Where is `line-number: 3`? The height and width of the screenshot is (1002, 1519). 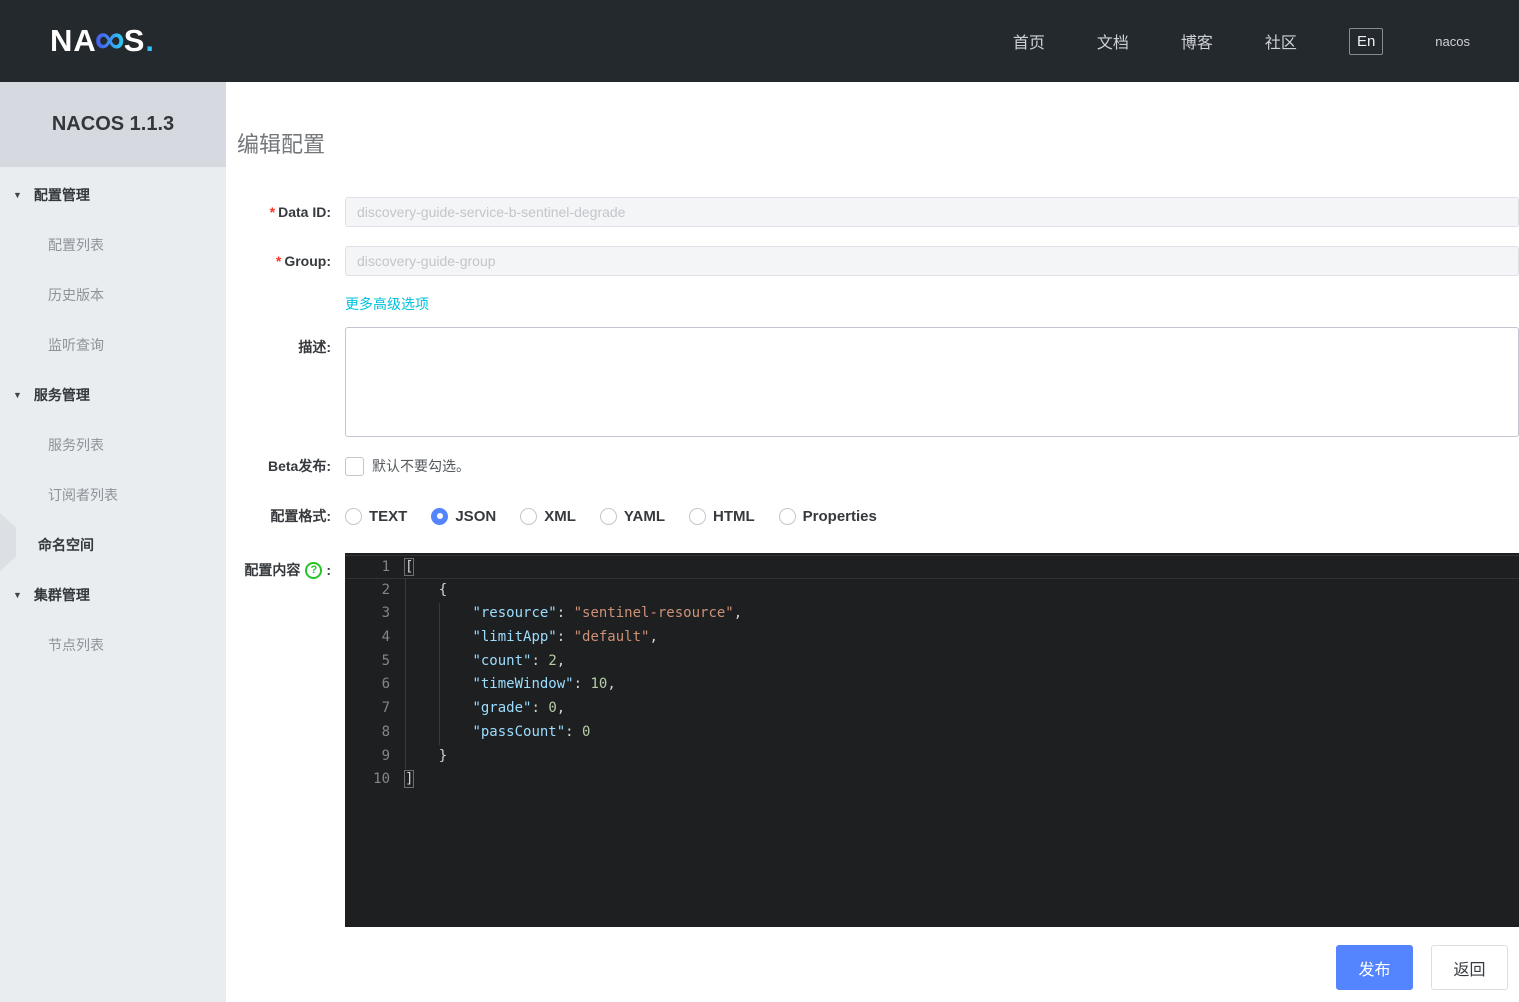
line-number: 3 is located at coordinates (385, 613).